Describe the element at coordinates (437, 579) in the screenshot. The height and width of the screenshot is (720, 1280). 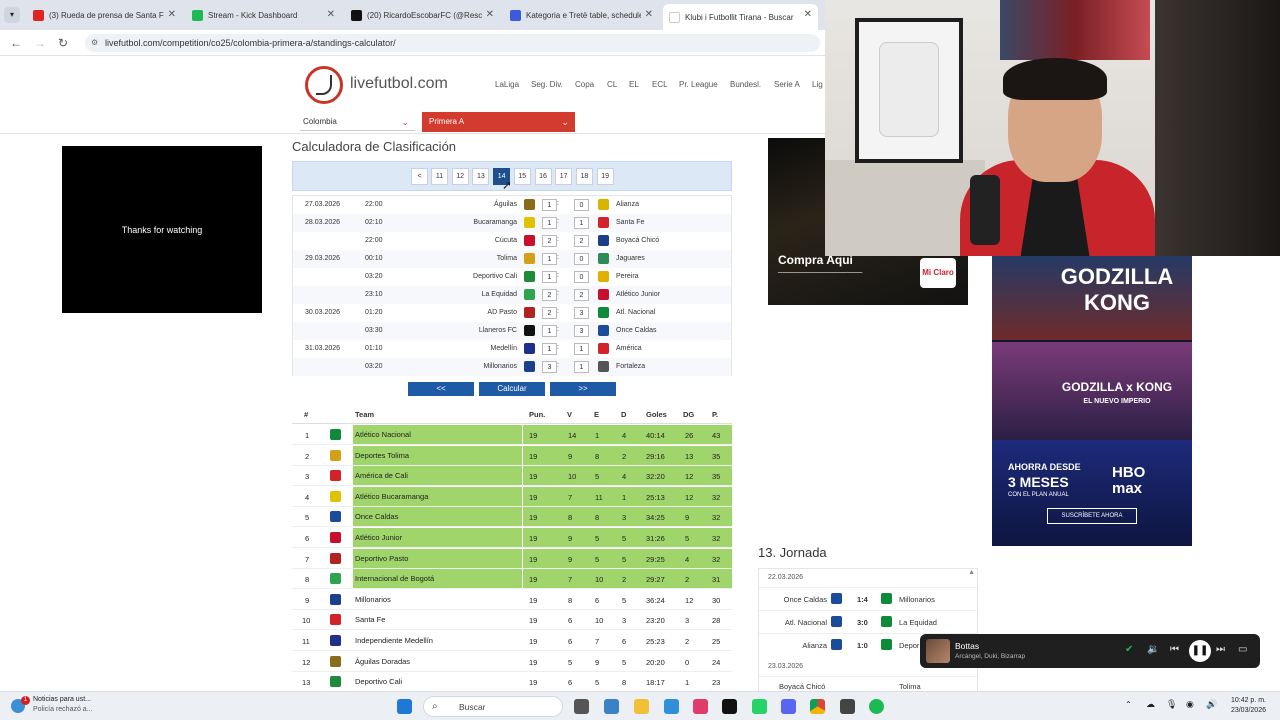
I see `team-name: Internacional de Bogotá` at that location.